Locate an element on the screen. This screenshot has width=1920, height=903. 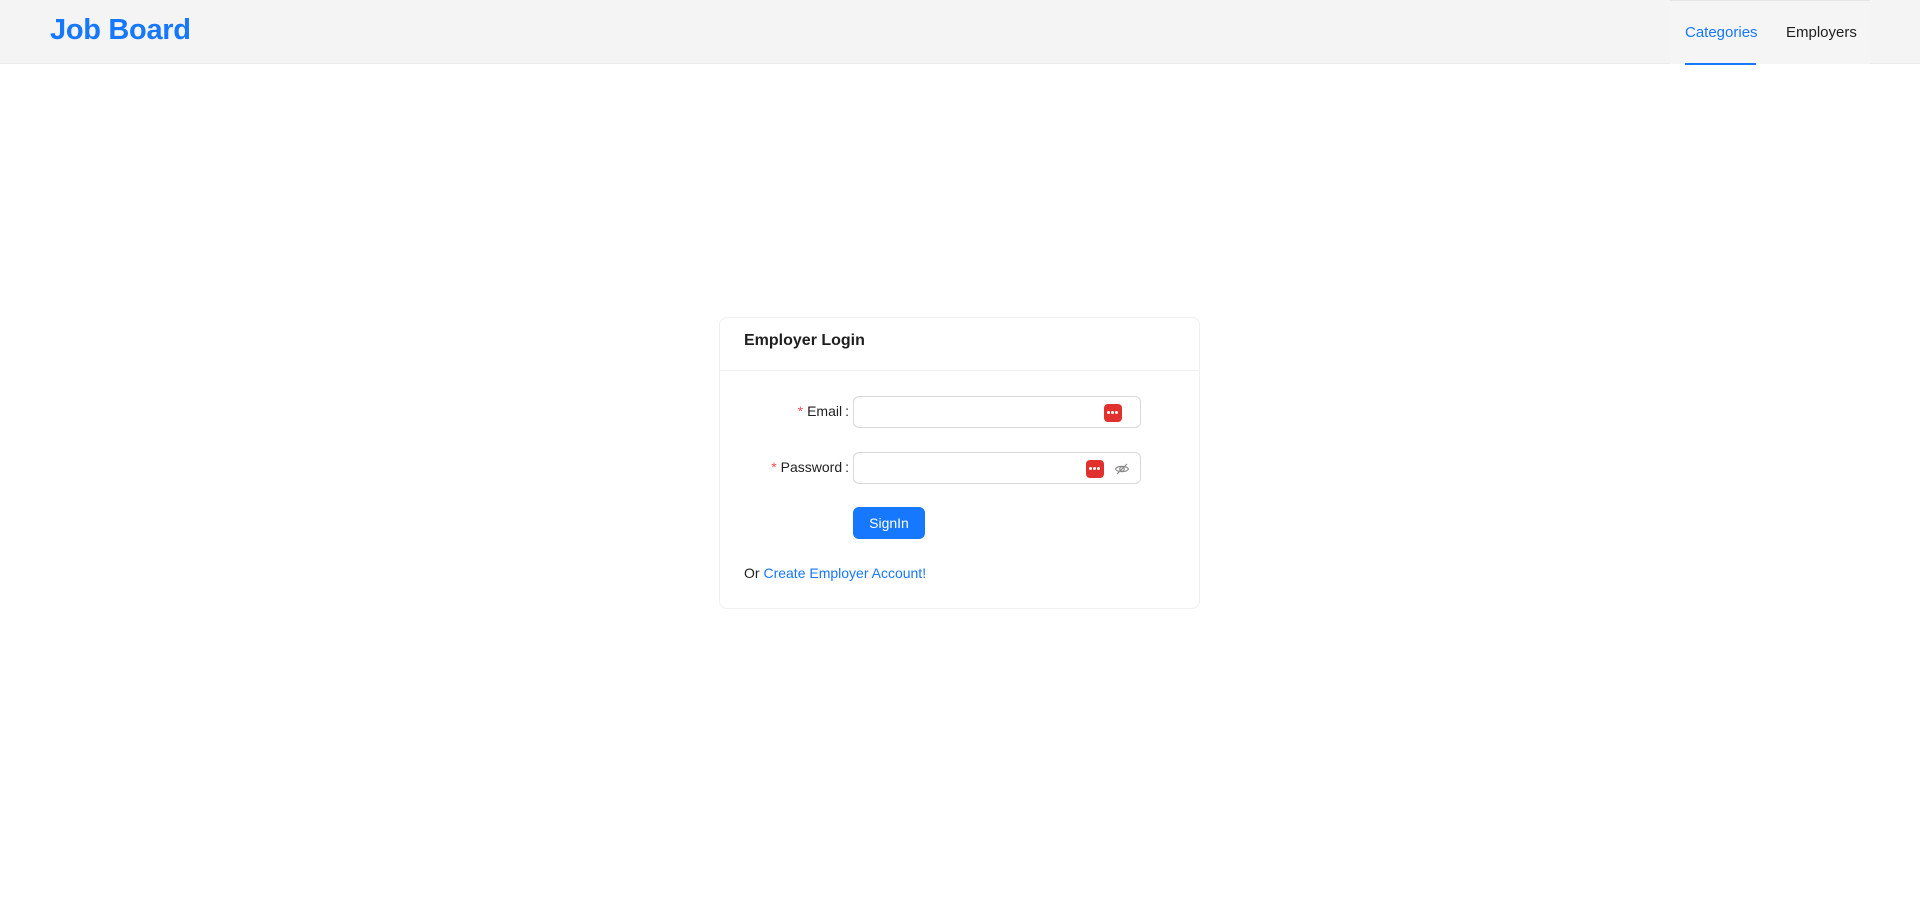
signin-button: SignIn is located at coordinates (889, 523).